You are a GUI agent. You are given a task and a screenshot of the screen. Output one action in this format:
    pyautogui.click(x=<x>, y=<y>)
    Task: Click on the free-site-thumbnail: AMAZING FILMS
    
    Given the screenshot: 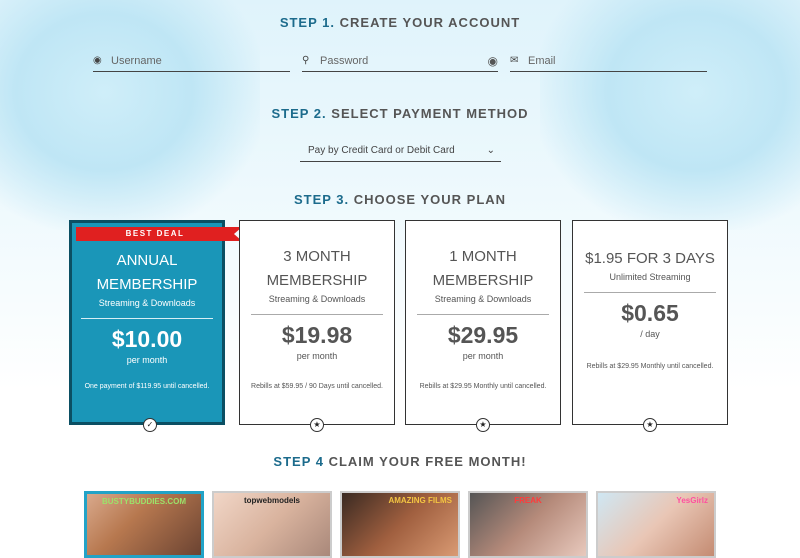 What is the action you would take?
    pyautogui.click(x=400, y=524)
    